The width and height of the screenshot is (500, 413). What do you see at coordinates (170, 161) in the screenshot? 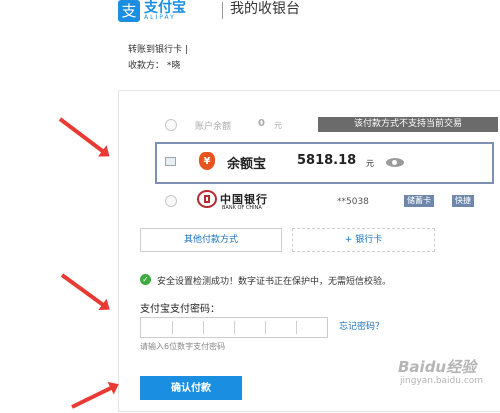
I see `yuebao-checkbox` at bounding box center [170, 161].